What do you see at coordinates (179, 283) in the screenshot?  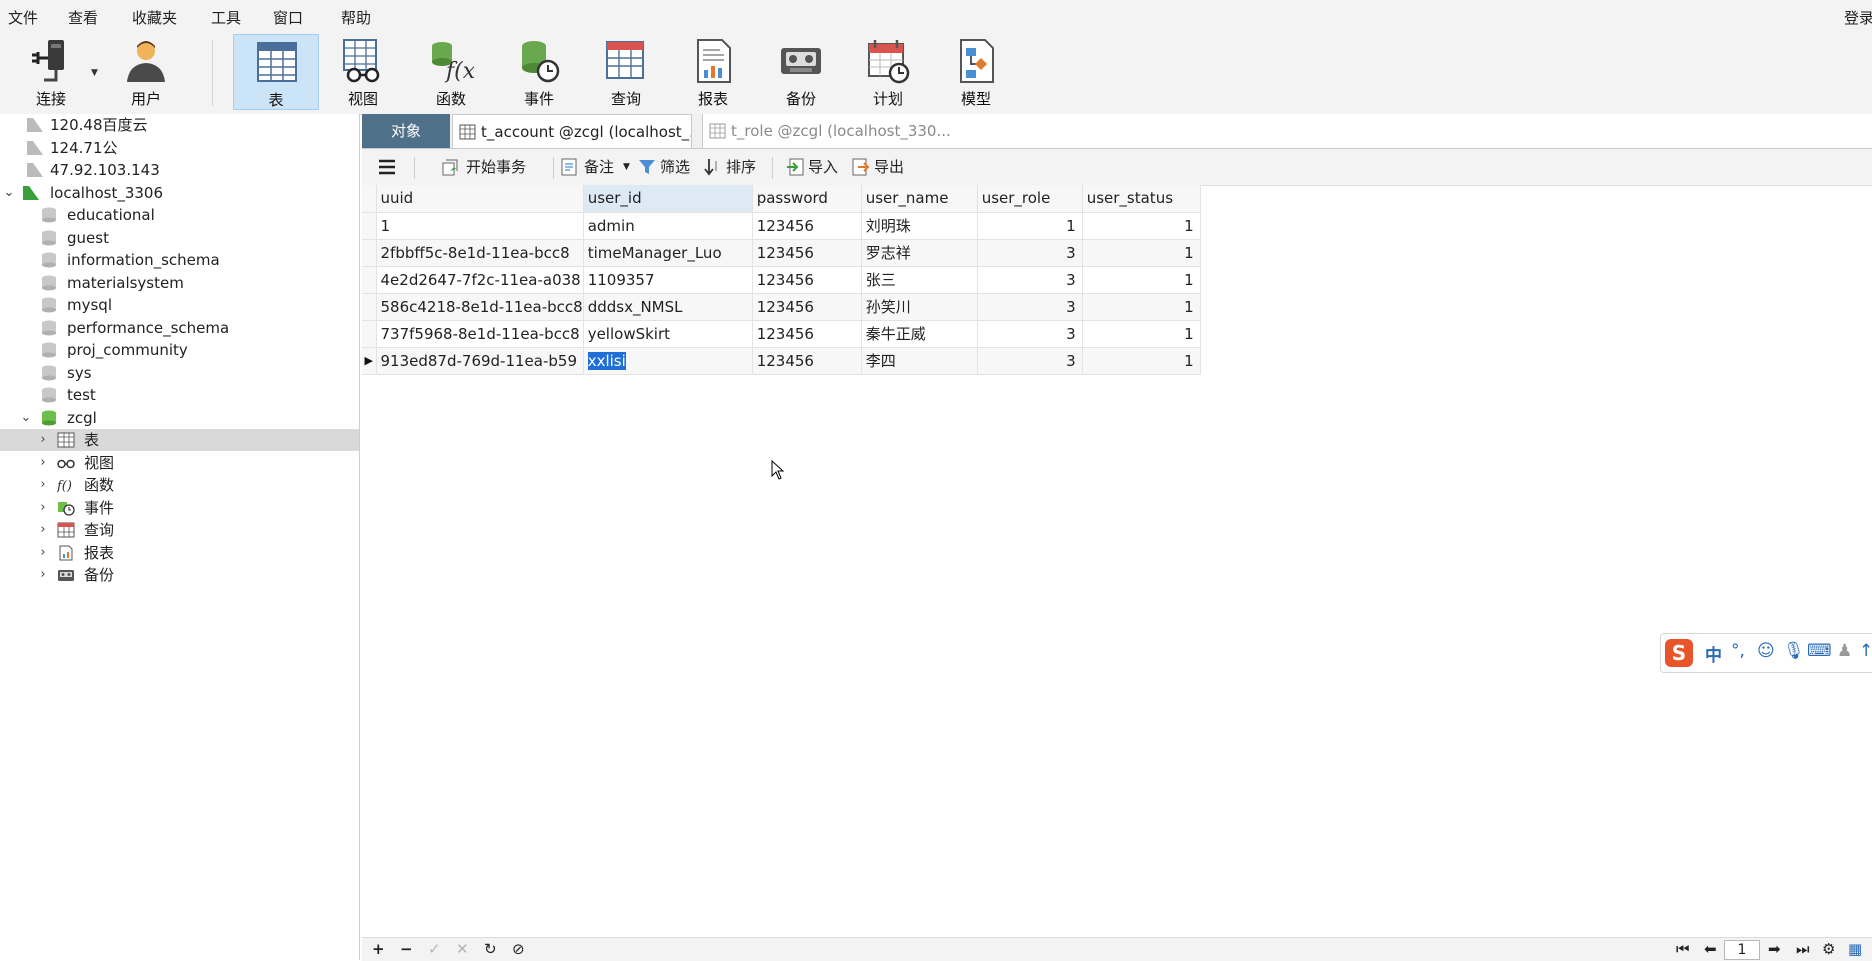 I see `tree-database: materialsystem` at bounding box center [179, 283].